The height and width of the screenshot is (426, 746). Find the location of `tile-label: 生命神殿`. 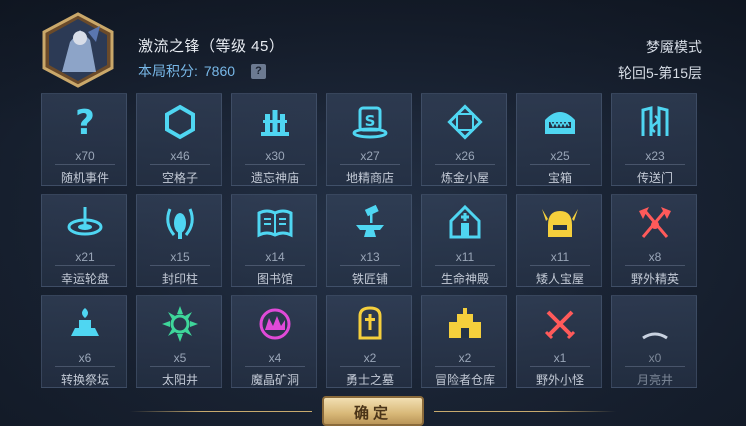

tile-label: 生命神殿 is located at coordinates (464, 279).